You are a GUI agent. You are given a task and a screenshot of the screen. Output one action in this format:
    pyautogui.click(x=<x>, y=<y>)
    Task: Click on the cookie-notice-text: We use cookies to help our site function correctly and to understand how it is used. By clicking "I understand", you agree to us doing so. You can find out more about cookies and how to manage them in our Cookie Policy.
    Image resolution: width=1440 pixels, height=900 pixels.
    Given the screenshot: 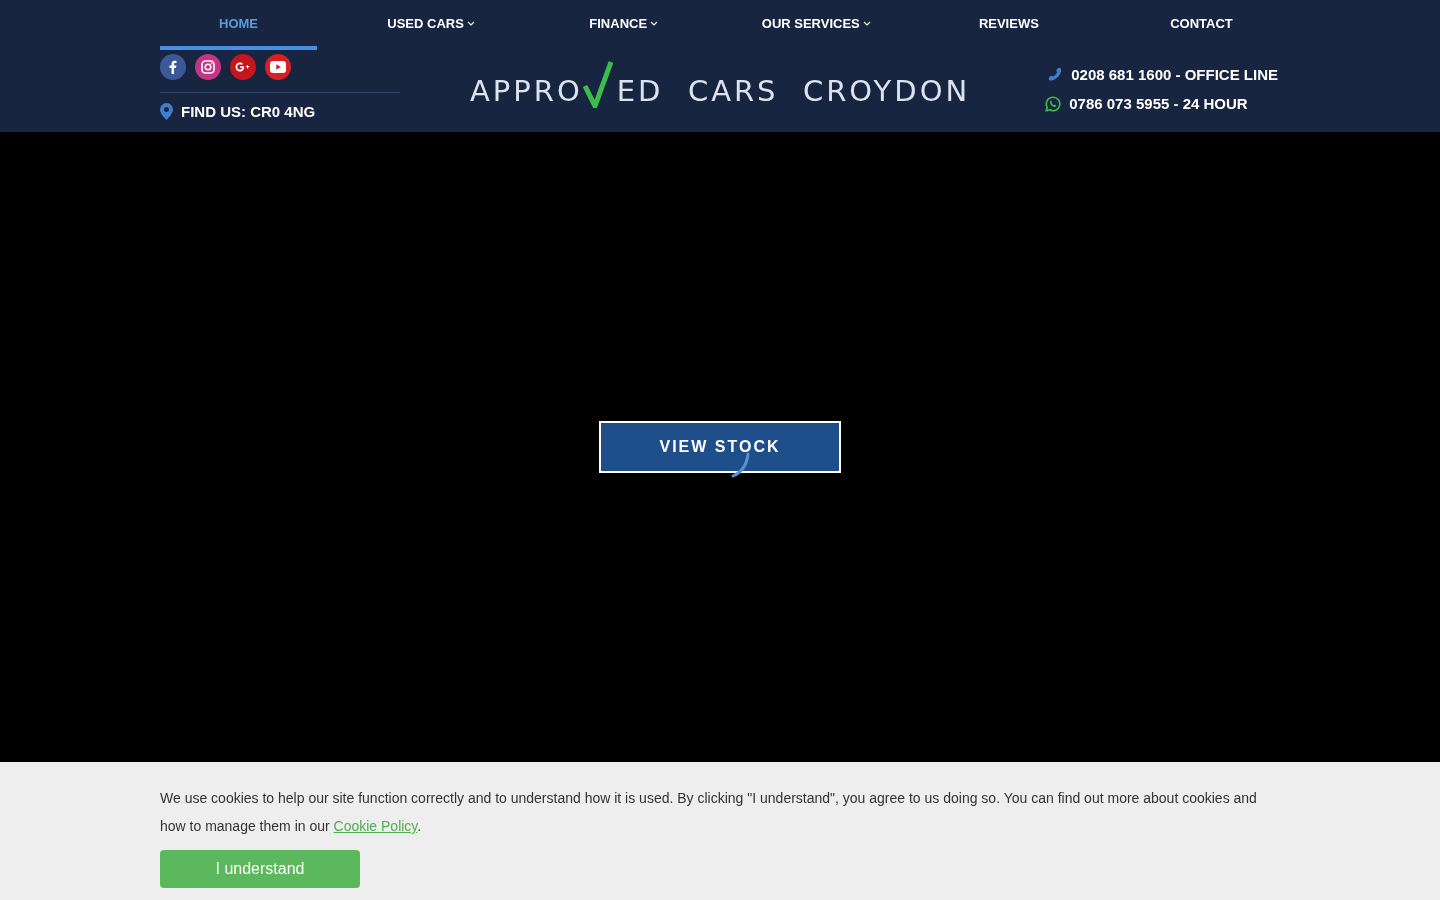 What is the action you would take?
    pyautogui.click(x=709, y=812)
    